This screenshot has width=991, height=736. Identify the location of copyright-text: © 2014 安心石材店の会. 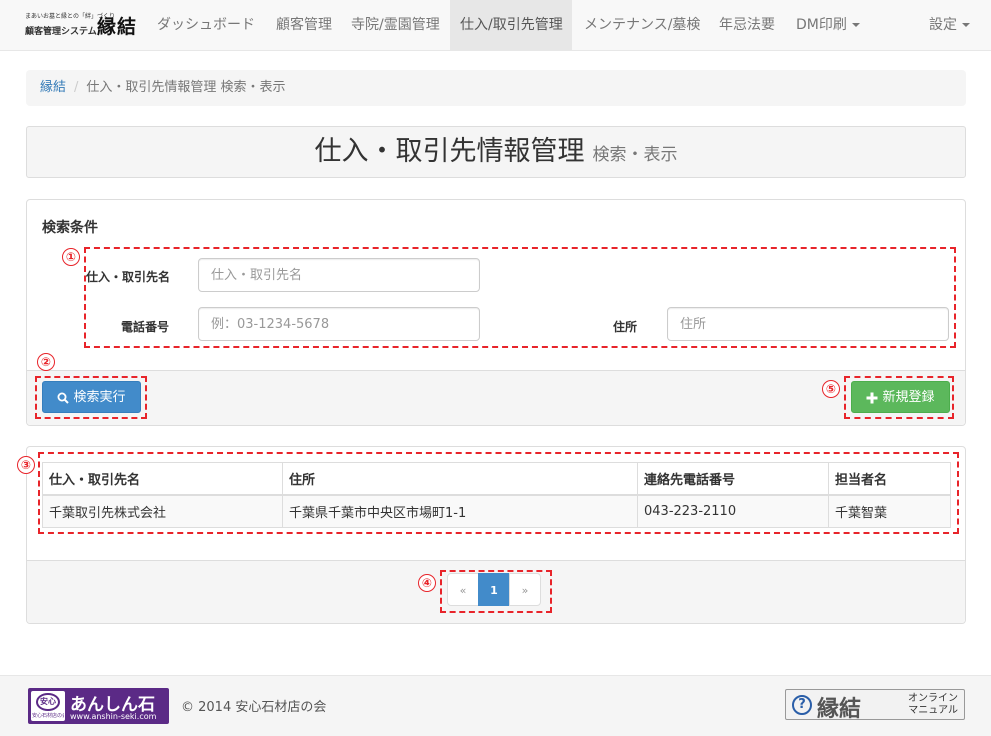
(254, 707).